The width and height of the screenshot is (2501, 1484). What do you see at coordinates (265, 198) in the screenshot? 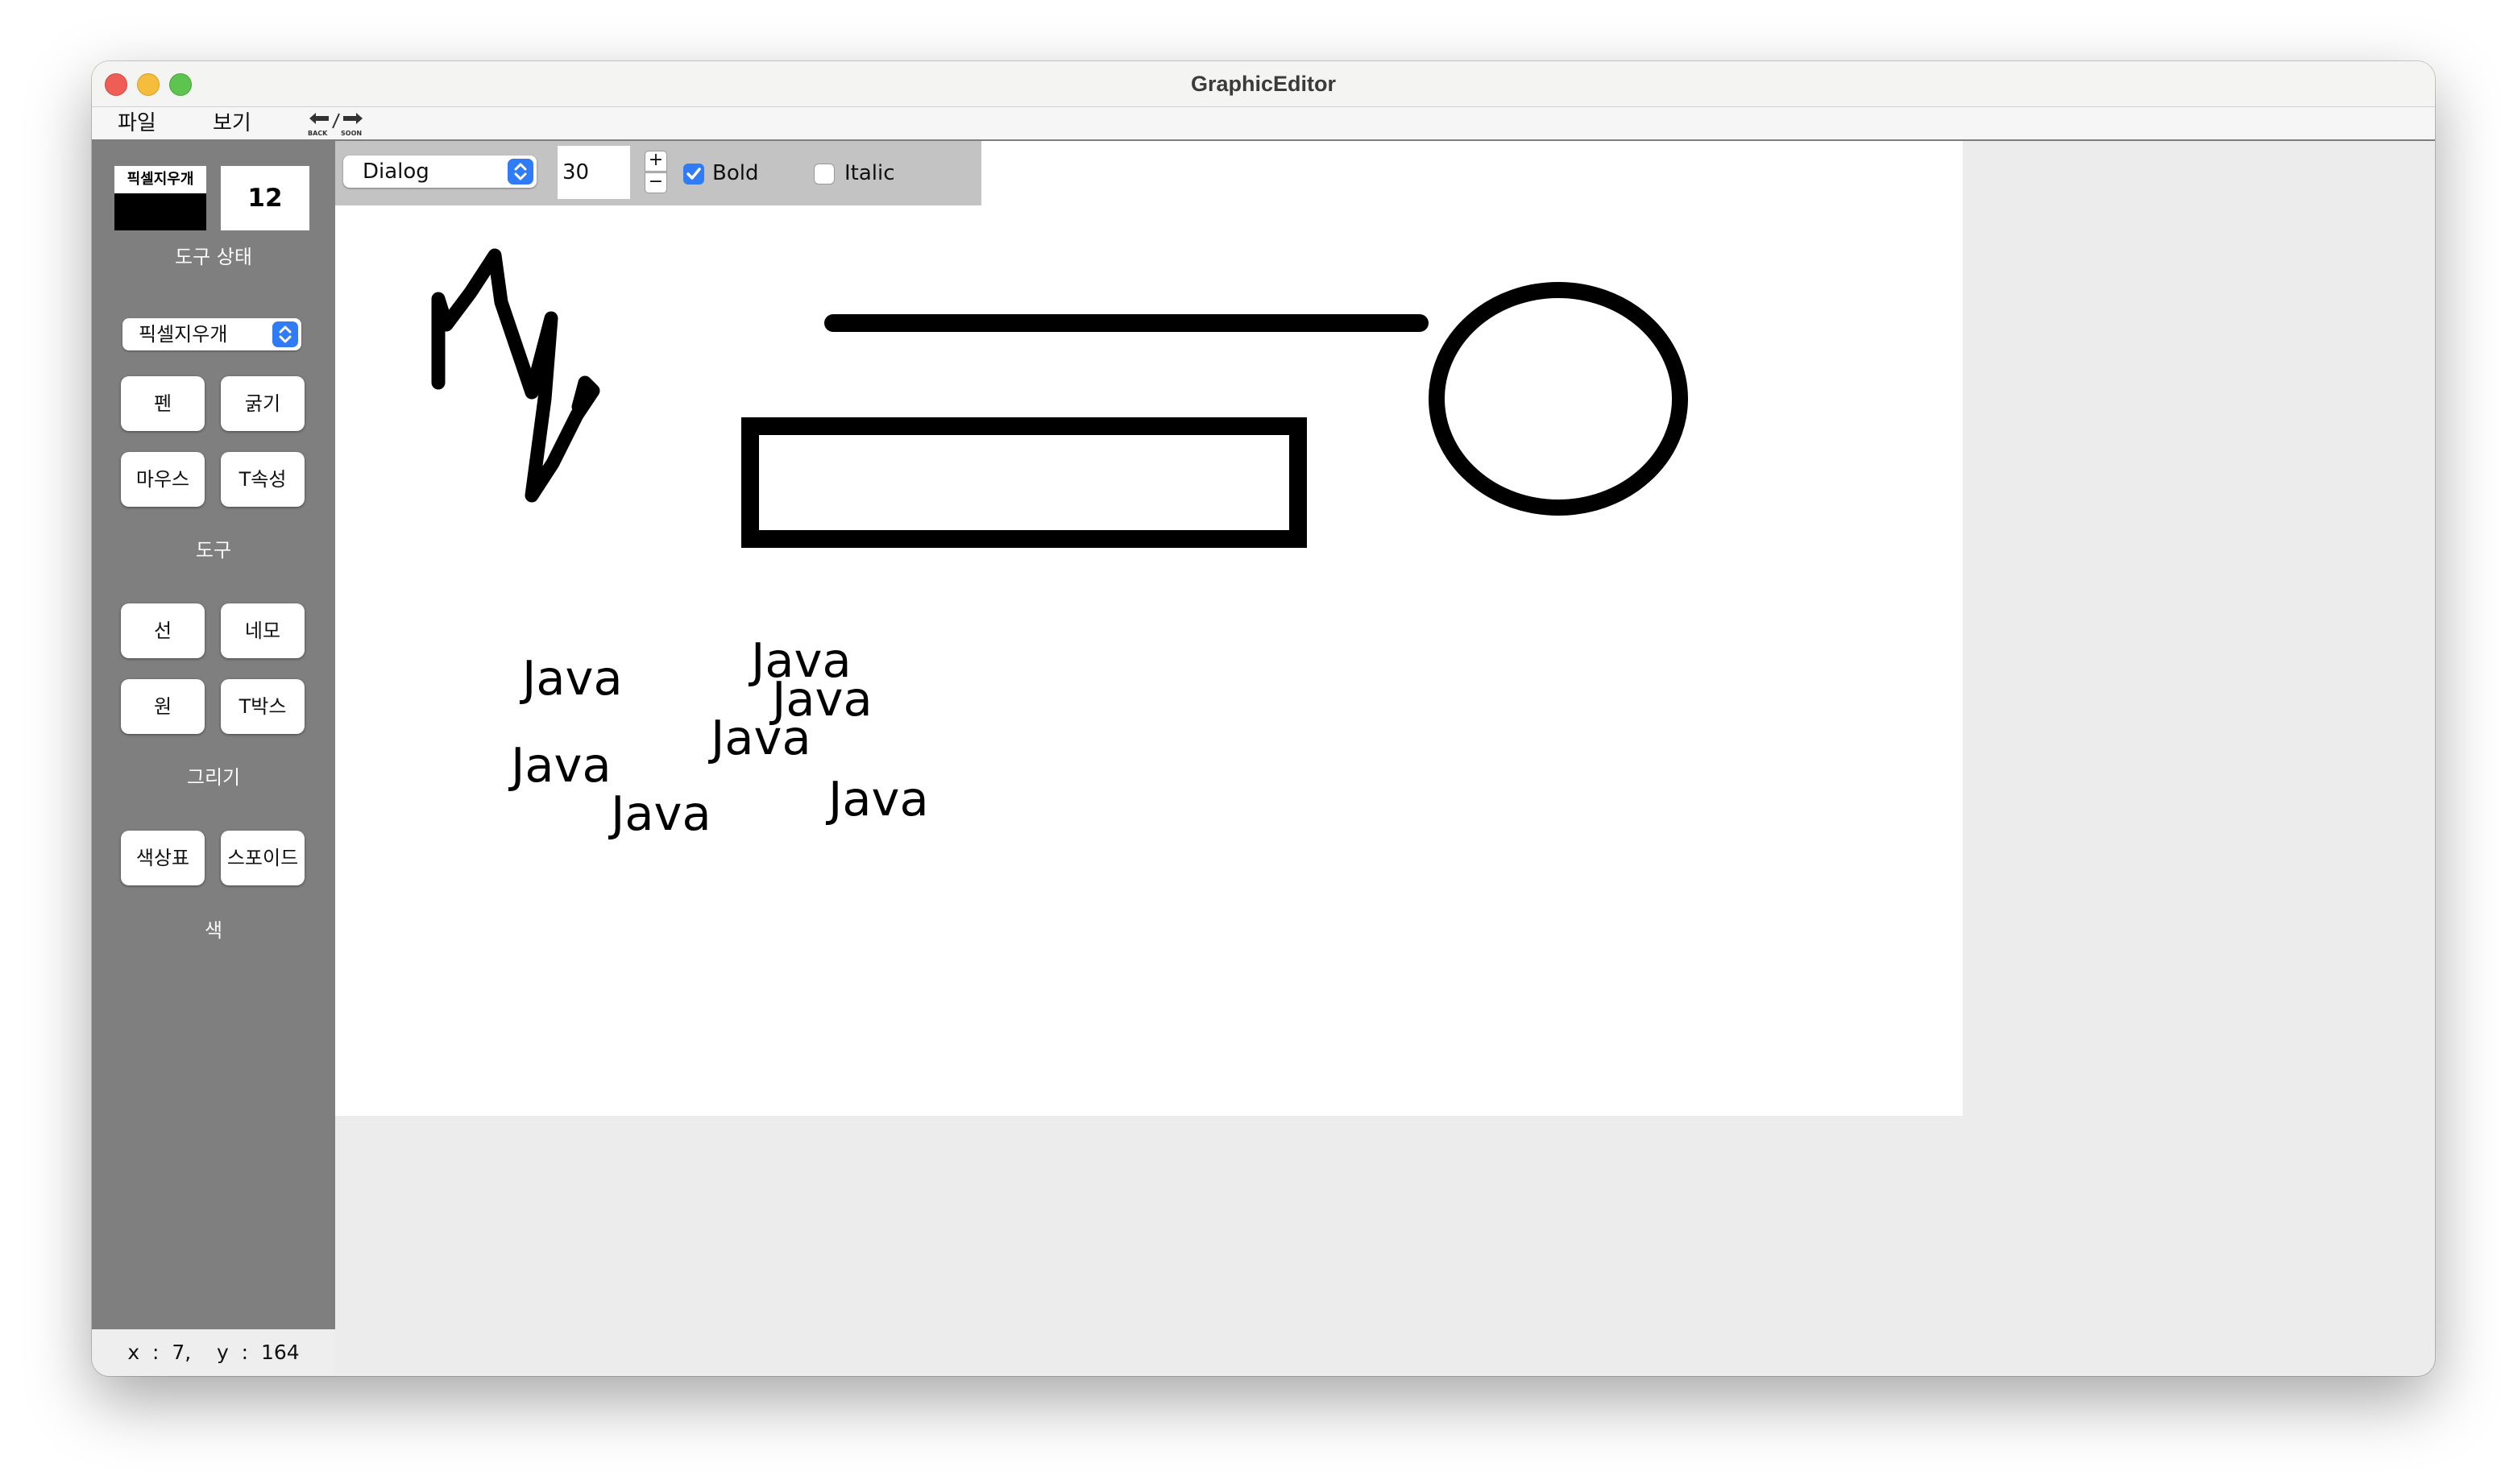
I see `tool-state-thickness: 12` at bounding box center [265, 198].